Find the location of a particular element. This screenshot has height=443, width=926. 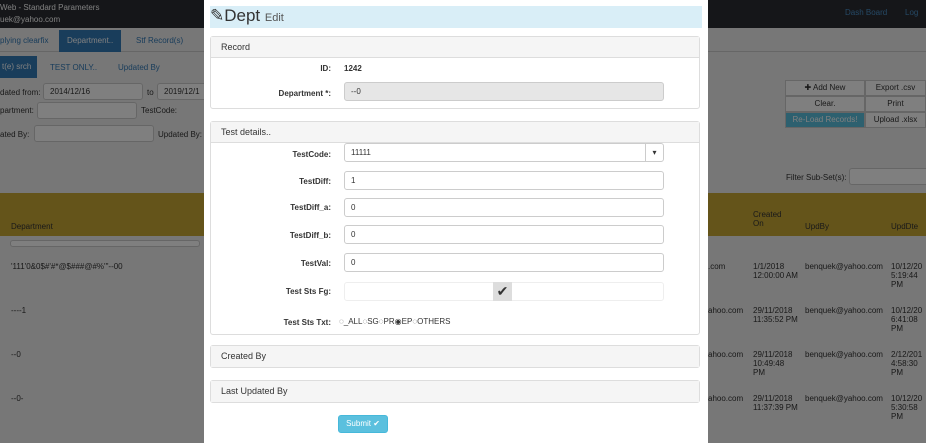

radio-label: SG is located at coordinates (373, 321).